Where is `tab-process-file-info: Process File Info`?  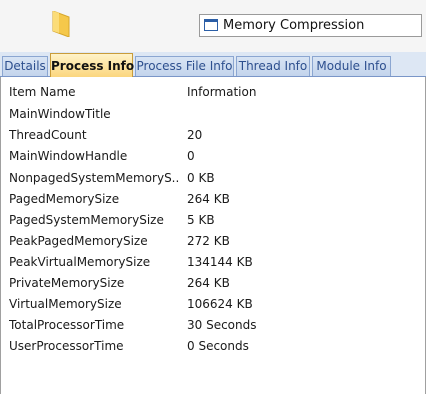
tab-process-file-info: Process File Info is located at coordinates (184, 66).